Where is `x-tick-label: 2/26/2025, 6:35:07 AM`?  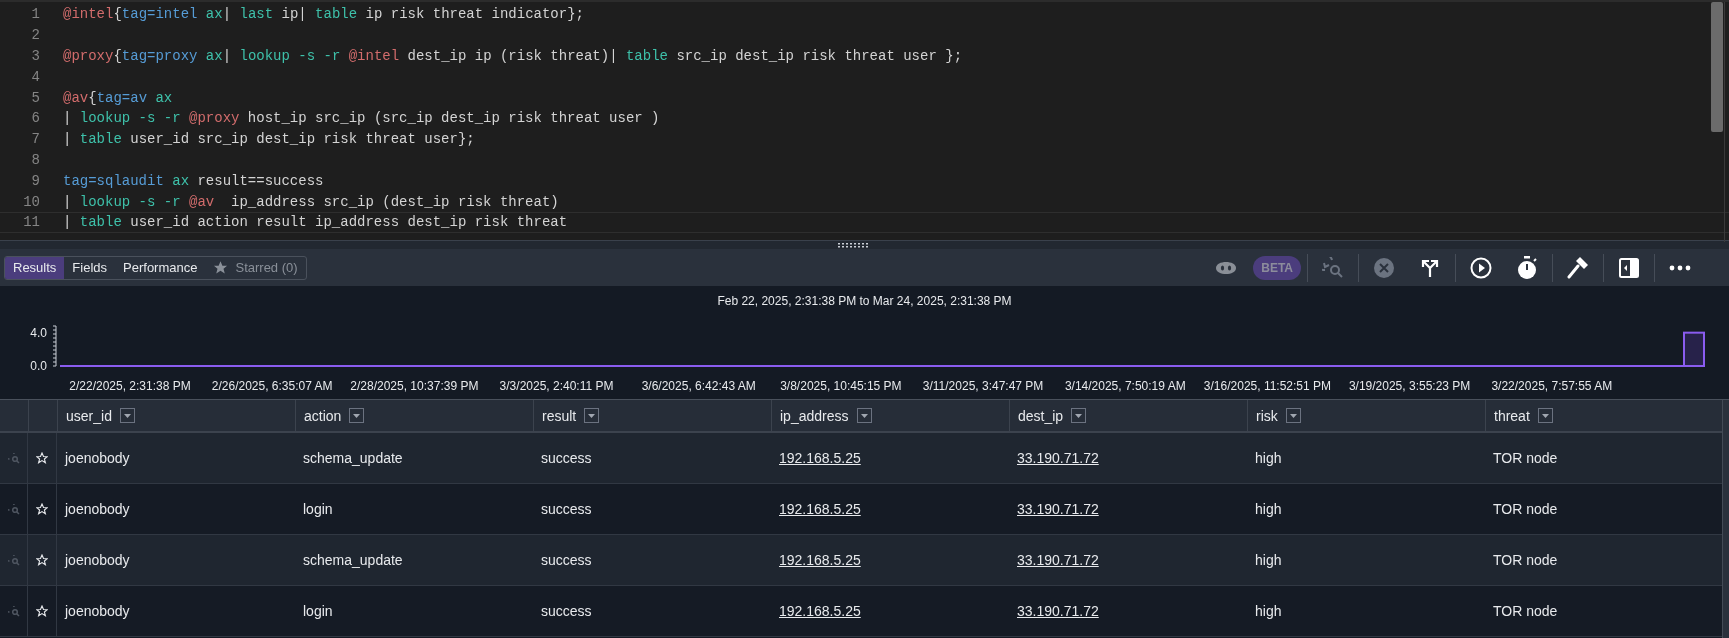
x-tick-label: 2/26/2025, 6:35:07 AM is located at coordinates (272, 386).